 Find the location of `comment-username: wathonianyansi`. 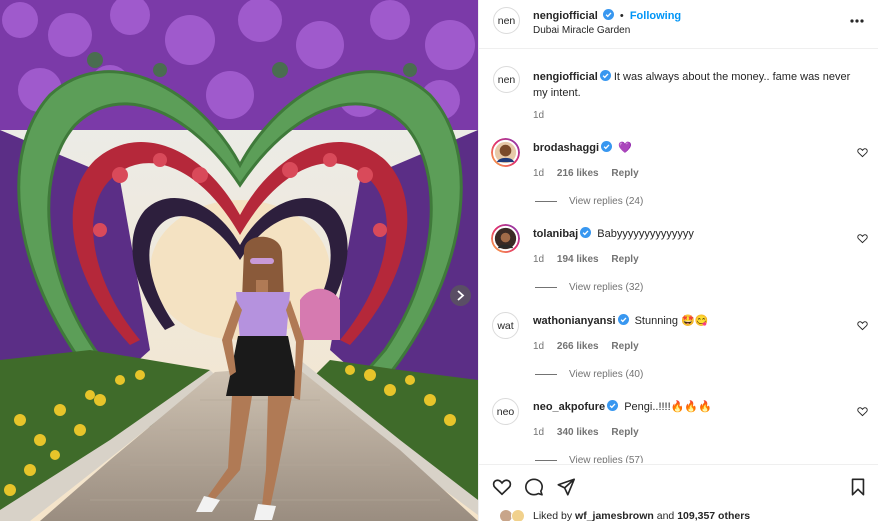

comment-username: wathonianyansi is located at coordinates (574, 321).